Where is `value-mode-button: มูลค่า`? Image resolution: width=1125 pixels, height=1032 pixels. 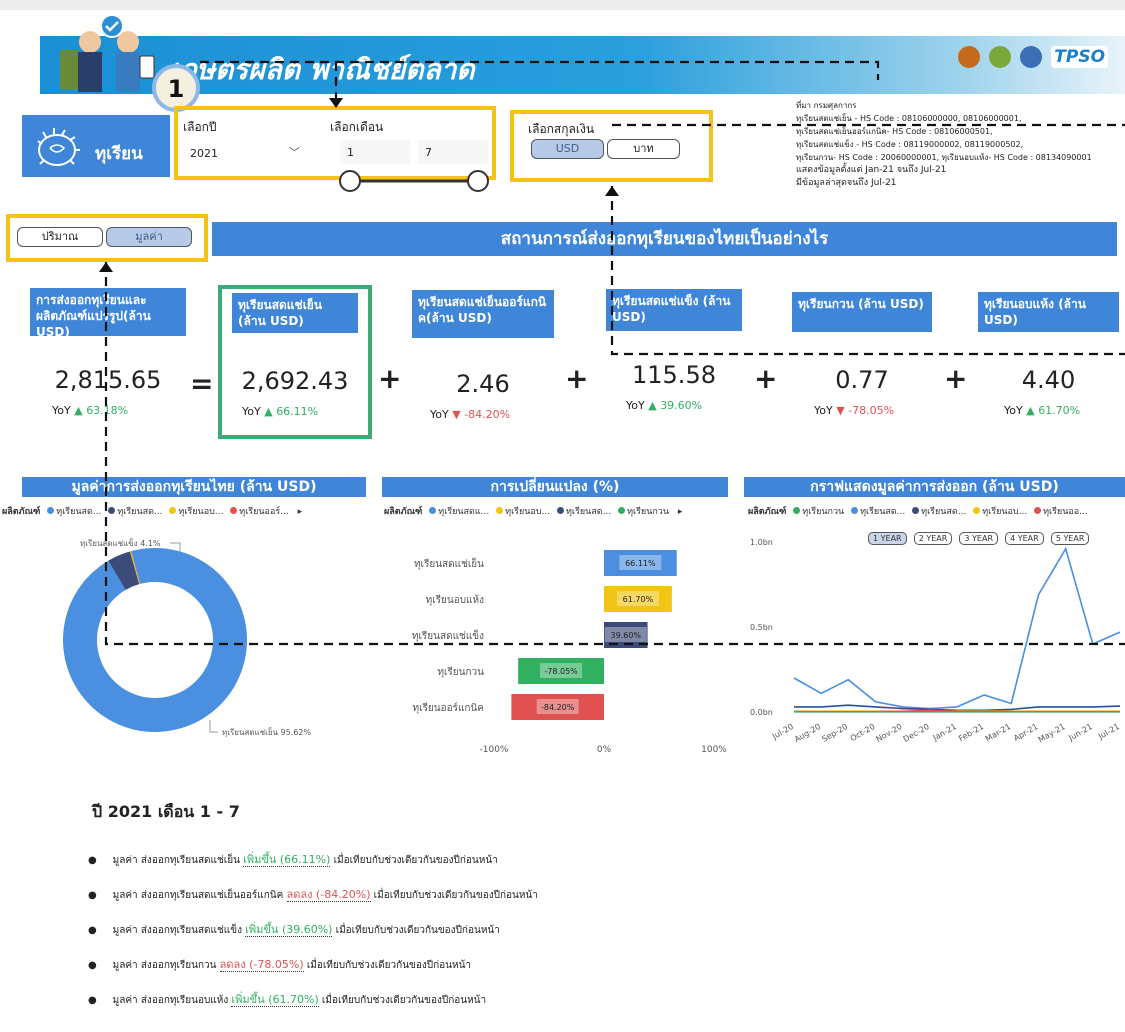 value-mode-button: มูลค่า is located at coordinates (149, 237).